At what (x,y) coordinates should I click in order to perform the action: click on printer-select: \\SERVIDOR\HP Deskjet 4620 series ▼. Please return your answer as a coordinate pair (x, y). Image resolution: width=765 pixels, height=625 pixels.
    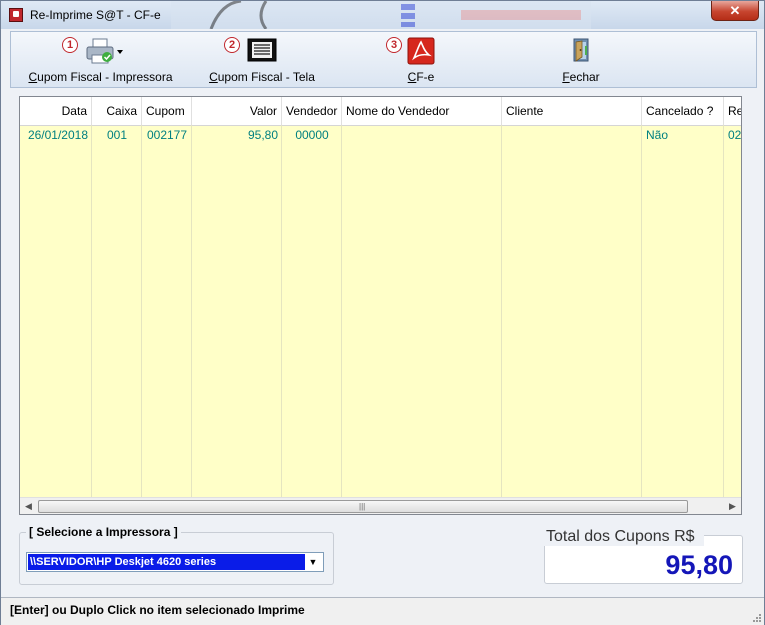
    Looking at the image, I should click on (175, 562).